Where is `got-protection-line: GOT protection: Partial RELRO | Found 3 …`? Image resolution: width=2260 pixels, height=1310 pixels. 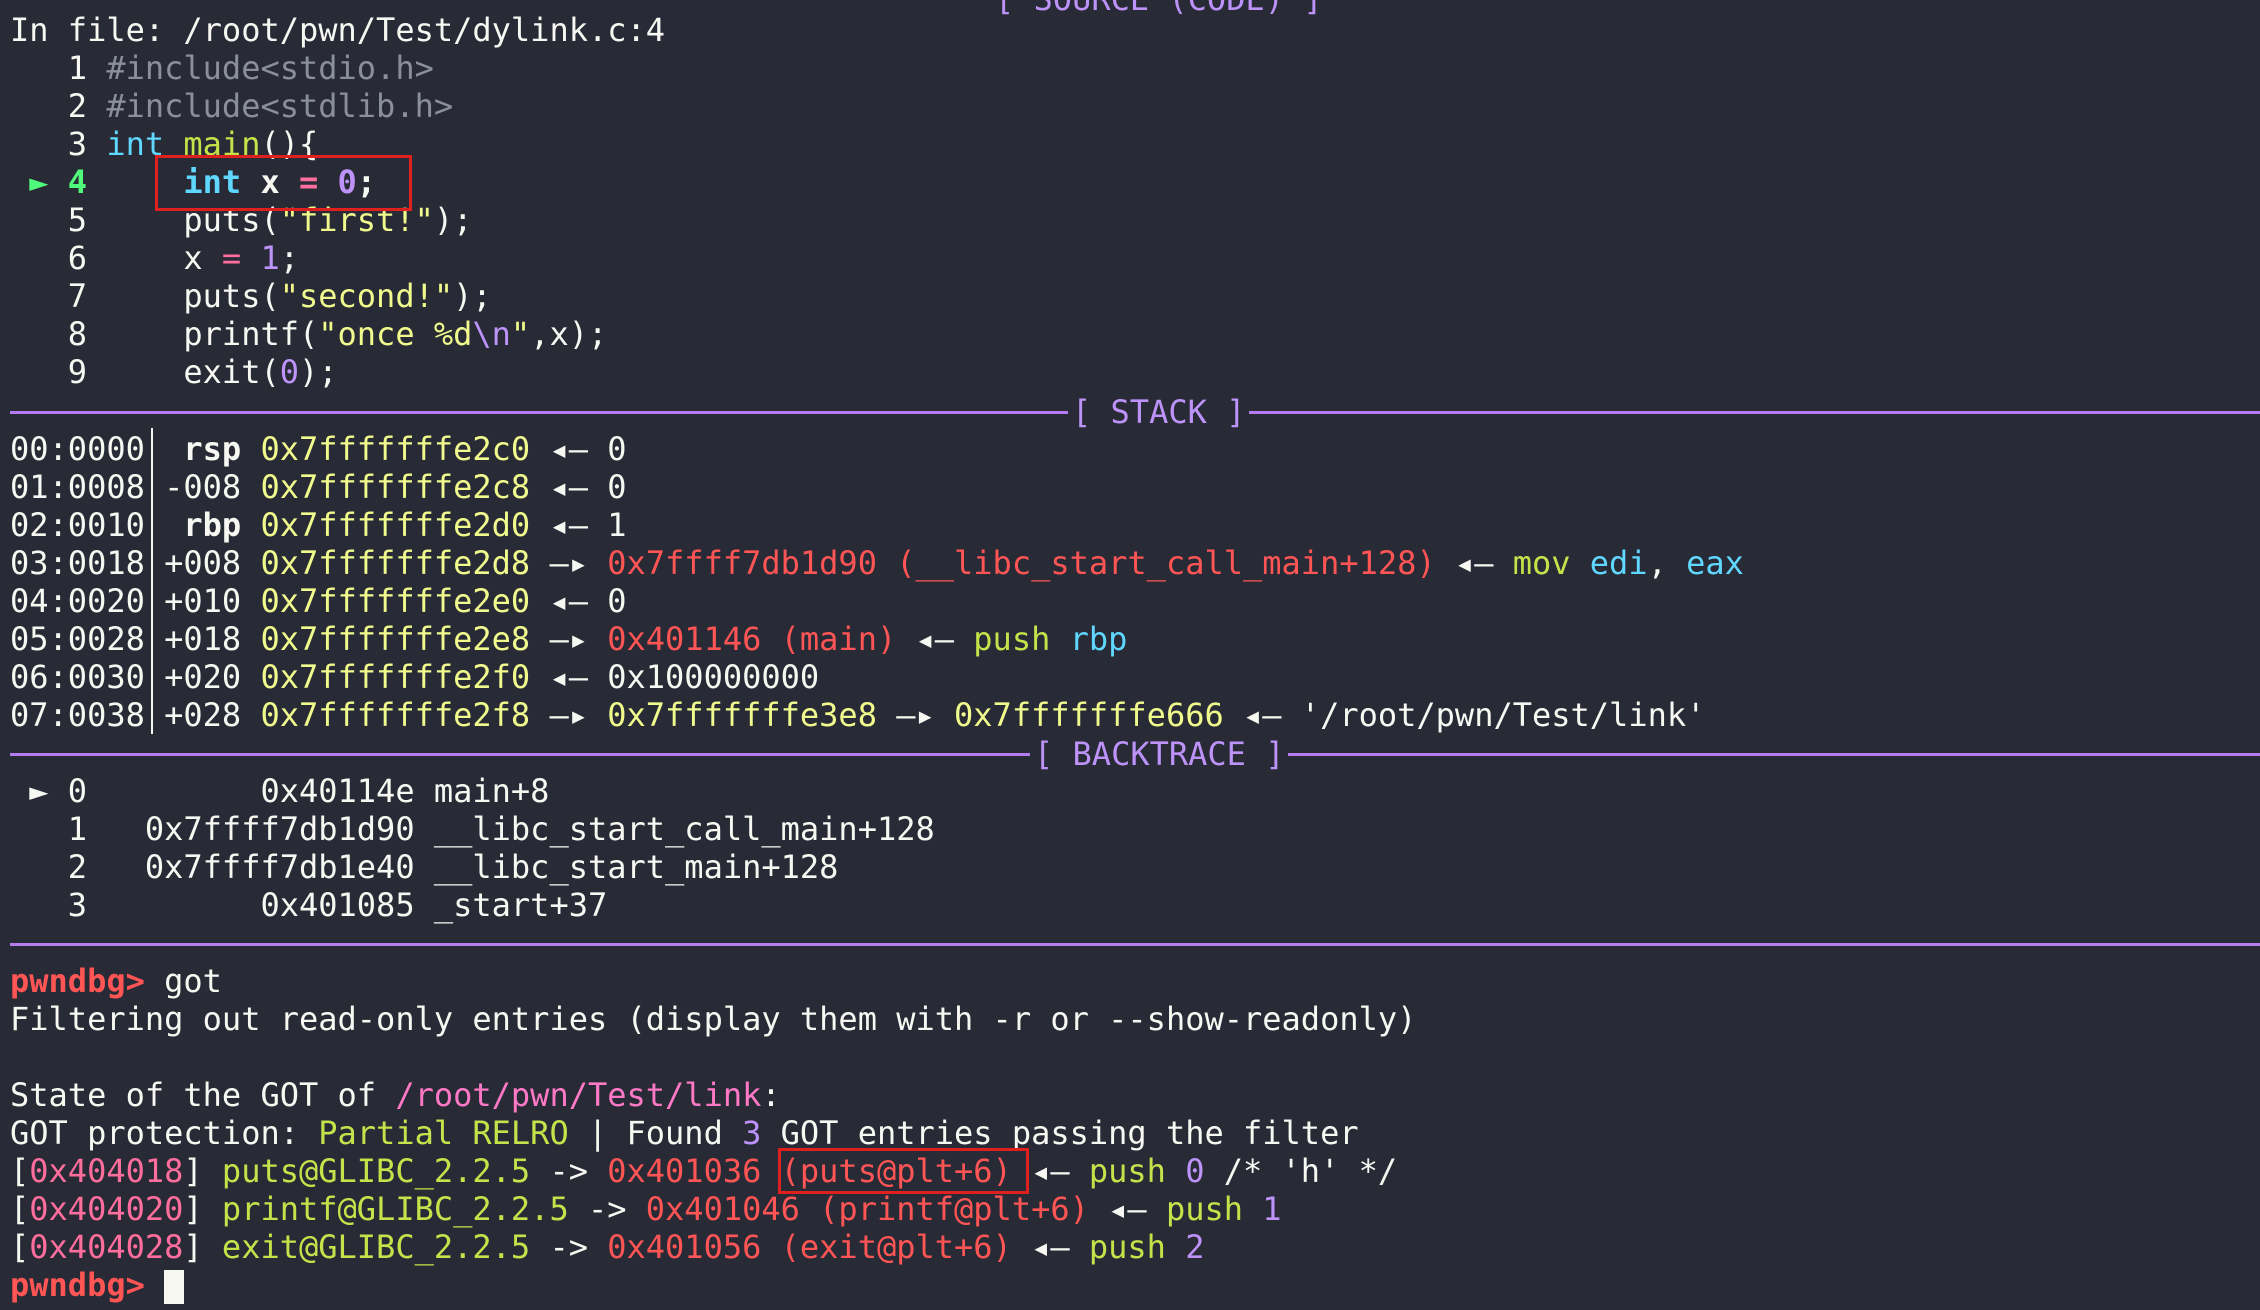 got-protection-line: GOT protection: Partial RELRO | Found 3 … is located at coordinates (684, 1133).